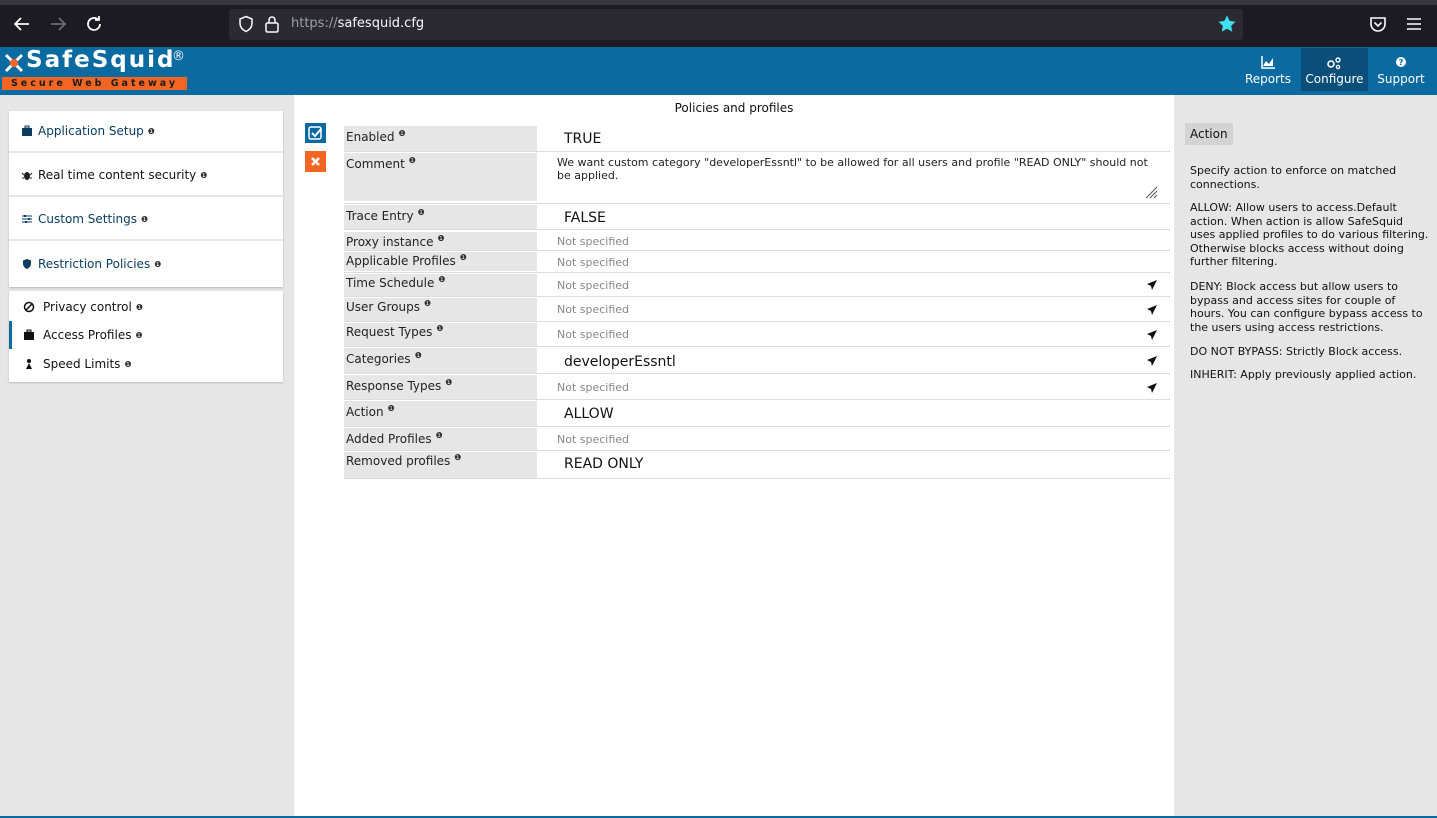  I want to click on field-value: developerEssntl, so click(620, 362).